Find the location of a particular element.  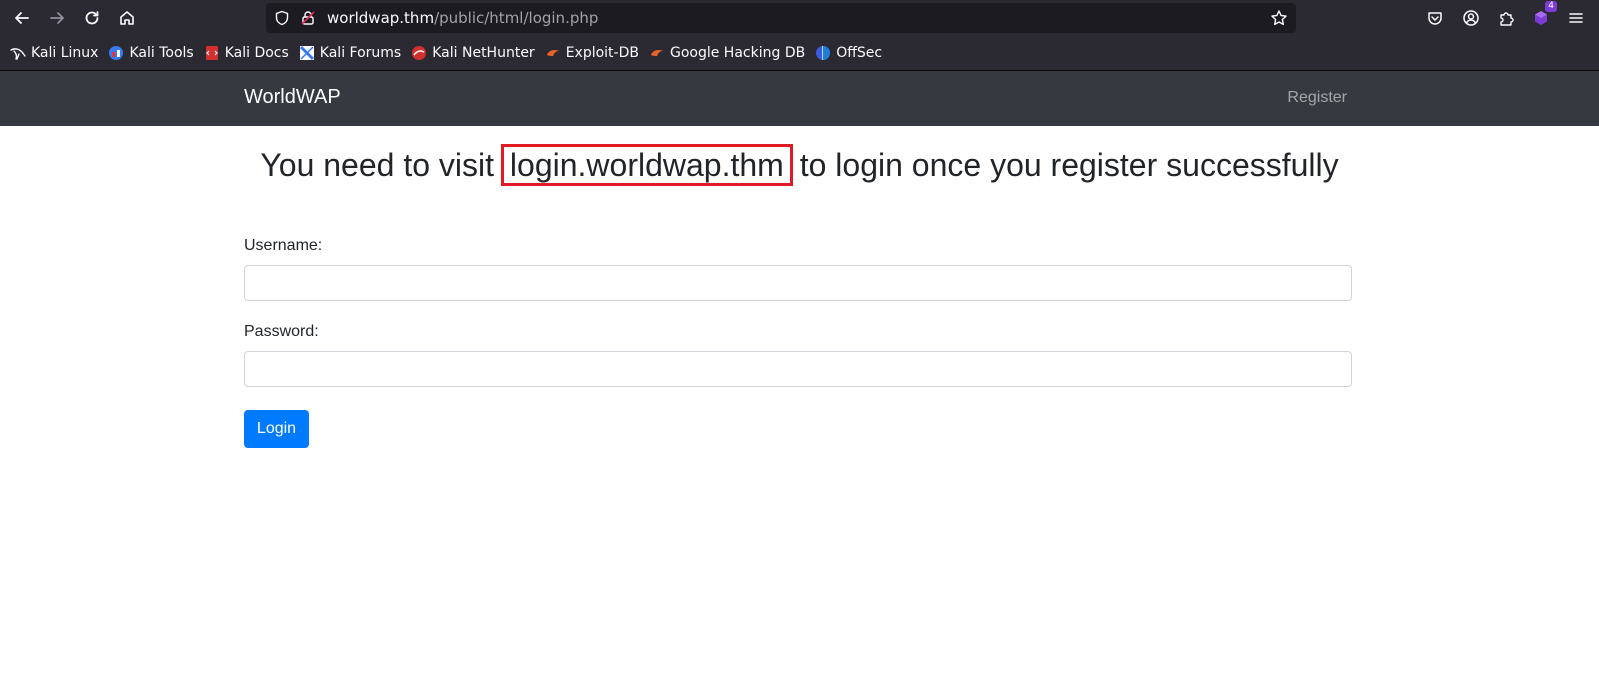

password-input is located at coordinates (798, 369).